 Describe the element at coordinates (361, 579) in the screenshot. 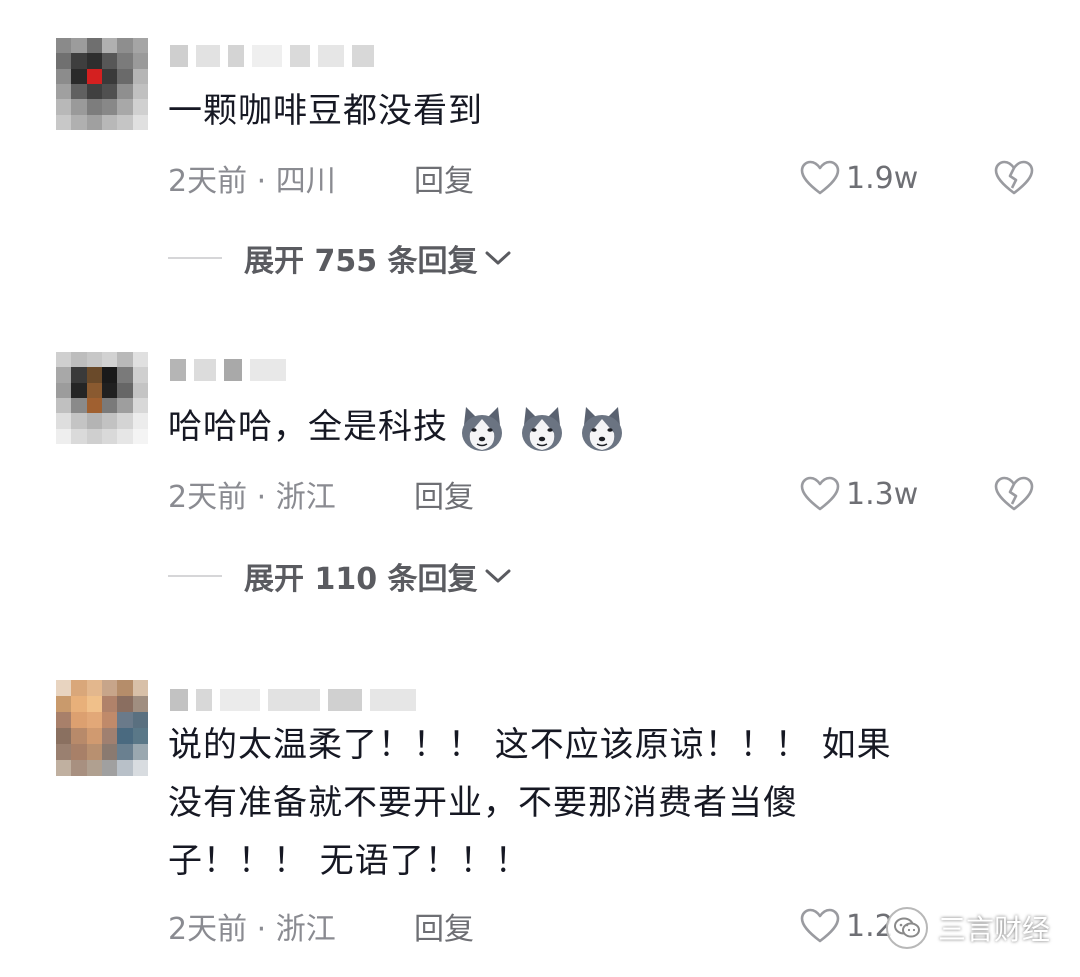

I see `expand-replies-label: 展开 110 条回复` at that location.